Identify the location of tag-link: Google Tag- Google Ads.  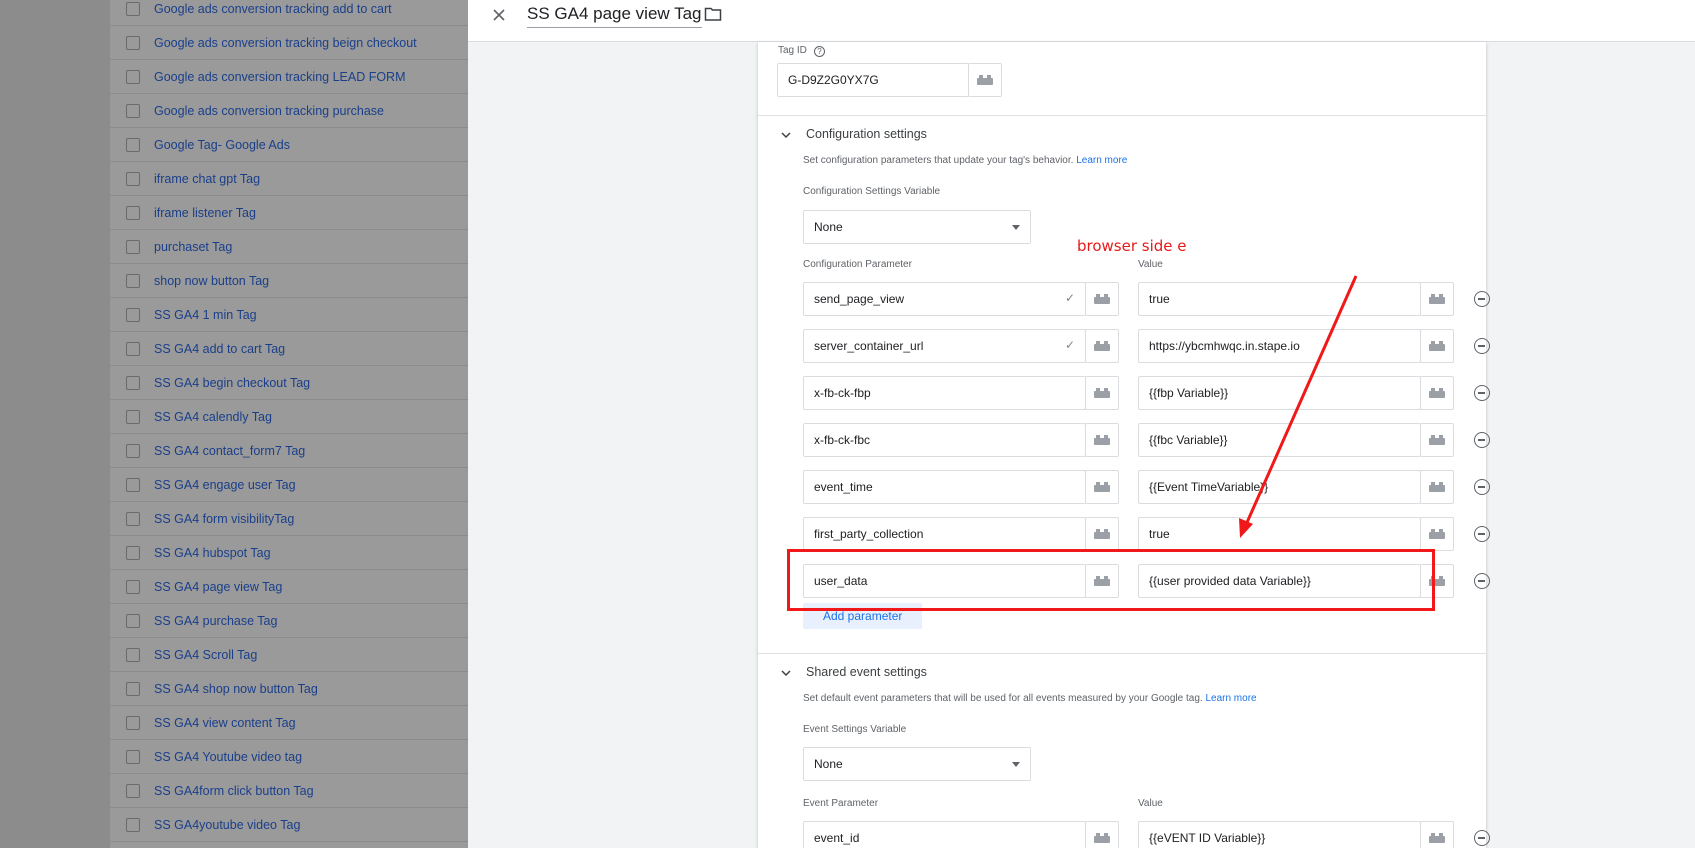
(222, 145).